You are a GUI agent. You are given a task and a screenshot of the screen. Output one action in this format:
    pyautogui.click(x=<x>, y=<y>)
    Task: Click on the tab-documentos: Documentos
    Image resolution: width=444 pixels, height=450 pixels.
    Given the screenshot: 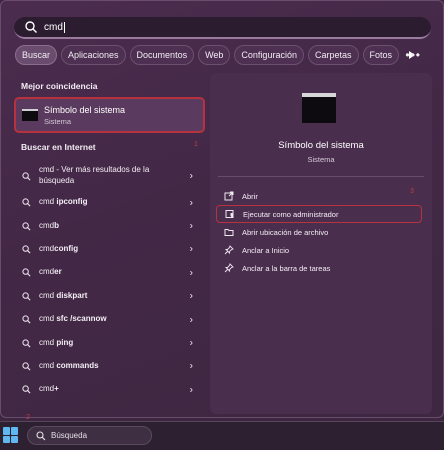 What is the action you would take?
    pyautogui.click(x=162, y=55)
    